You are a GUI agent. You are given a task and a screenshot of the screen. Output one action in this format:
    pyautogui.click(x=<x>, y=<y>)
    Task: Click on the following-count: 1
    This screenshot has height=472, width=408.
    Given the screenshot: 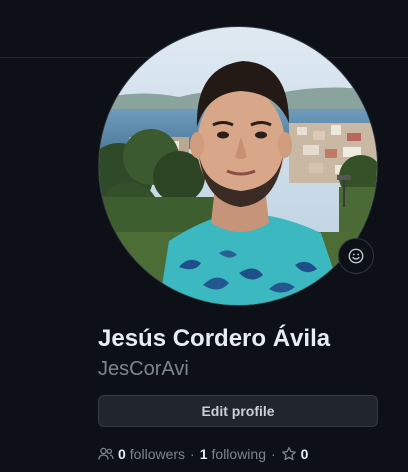 What is the action you would take?
    pyautogui.click(x=203, y=454)
    